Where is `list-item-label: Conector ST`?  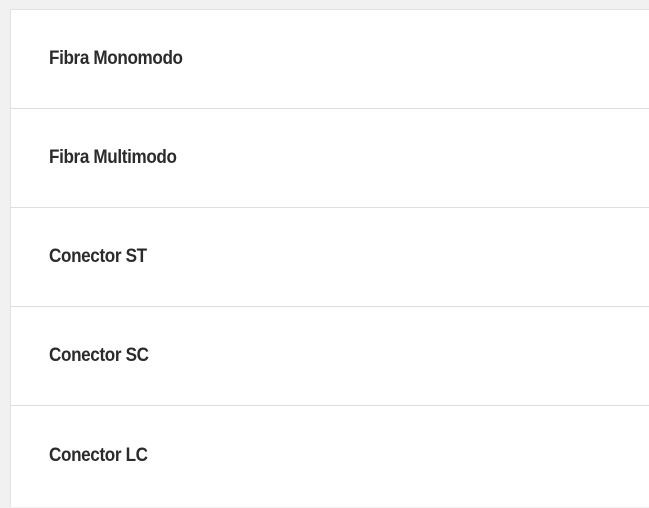 list-item-label: Conector ST is located at coordinates (98, 256).